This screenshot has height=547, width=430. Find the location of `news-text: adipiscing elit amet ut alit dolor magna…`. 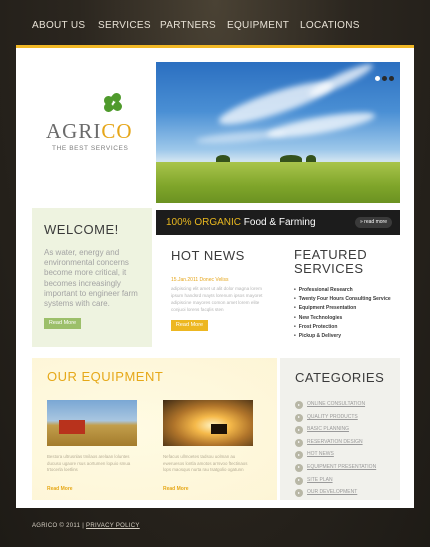

news-text: adipiscing elit amet ut alit dolor magna… is located at coordinates (217, 299).